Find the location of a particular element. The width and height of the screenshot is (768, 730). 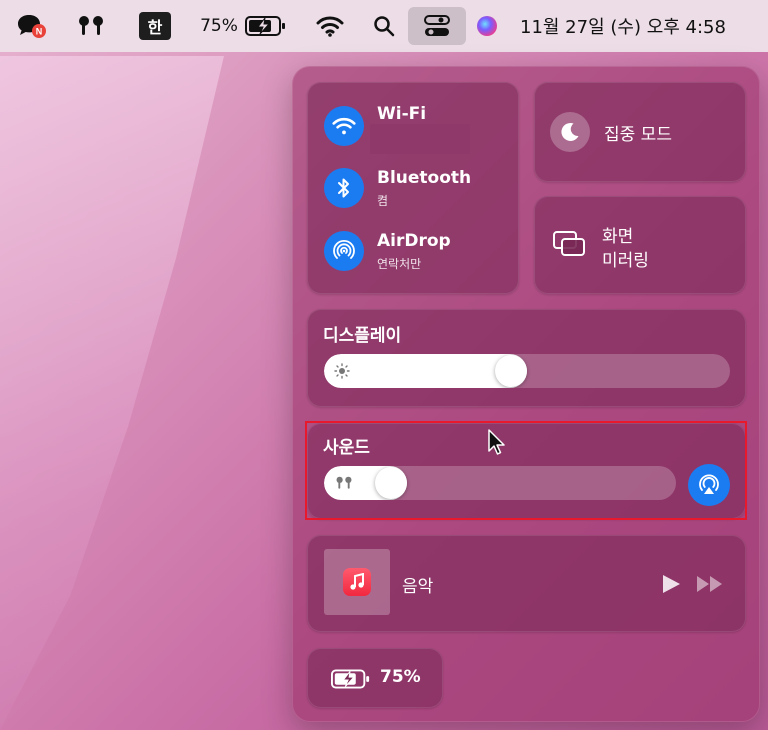

screen-mirroring-tile: 화면 미러링 is located at coordinates (640, 245).